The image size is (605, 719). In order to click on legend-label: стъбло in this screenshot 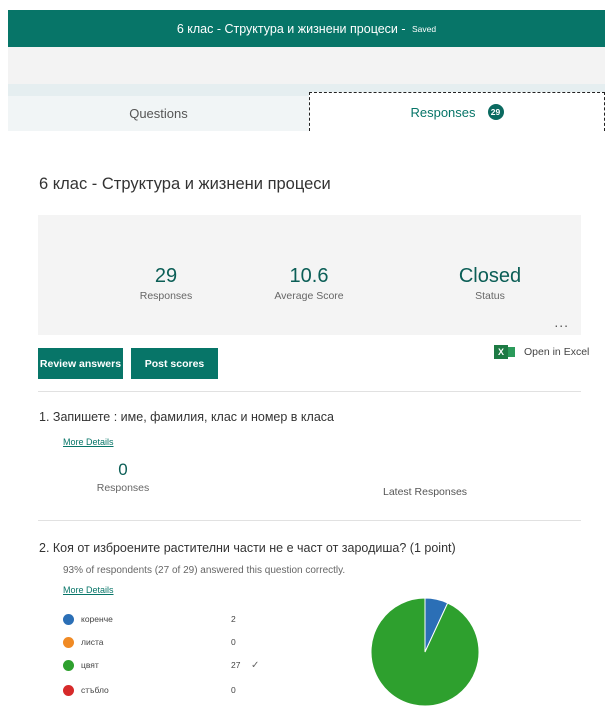, I will do `click(95, 690)`.